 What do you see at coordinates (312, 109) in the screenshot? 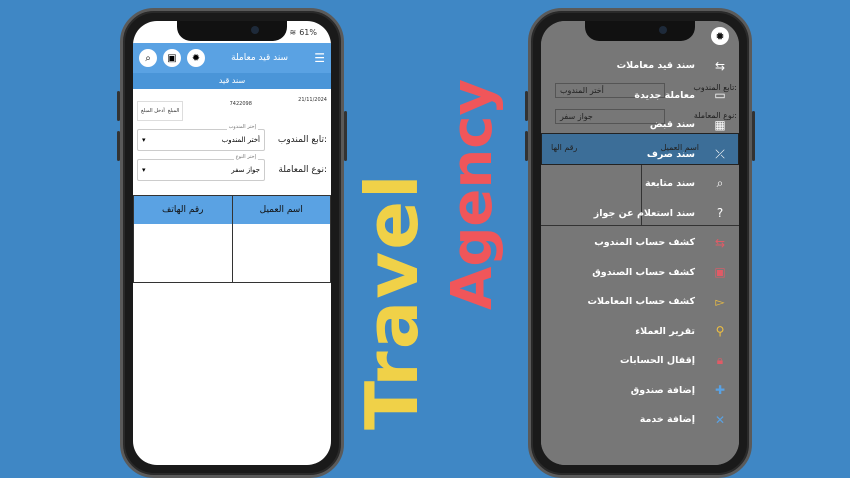
I see `date-box: 21/11/2024` at bounding box center [312, 109].